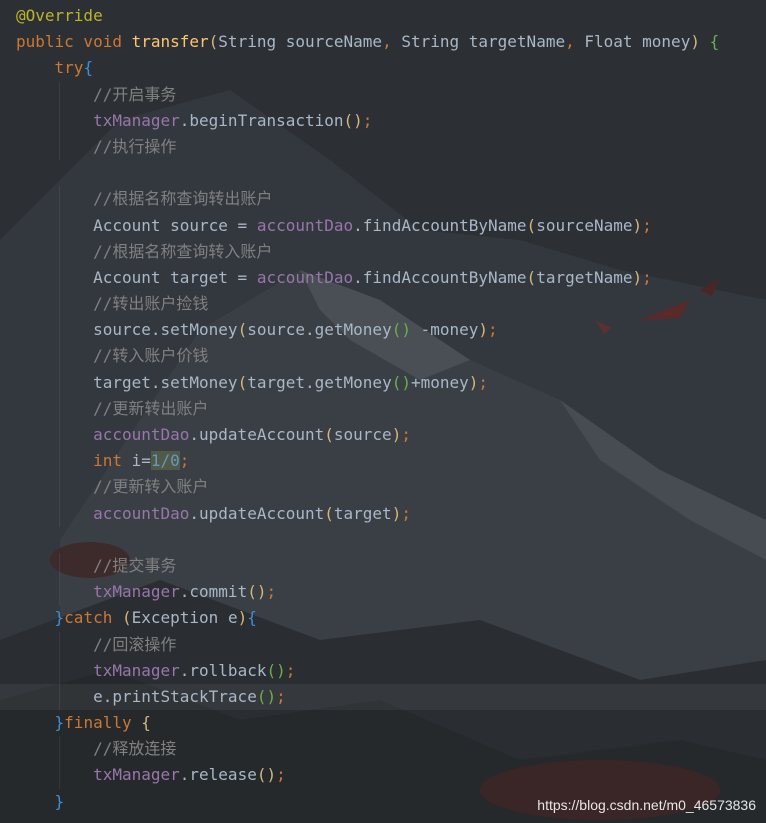  I want to click on code-token: //回滚操作, so click(96, 644).